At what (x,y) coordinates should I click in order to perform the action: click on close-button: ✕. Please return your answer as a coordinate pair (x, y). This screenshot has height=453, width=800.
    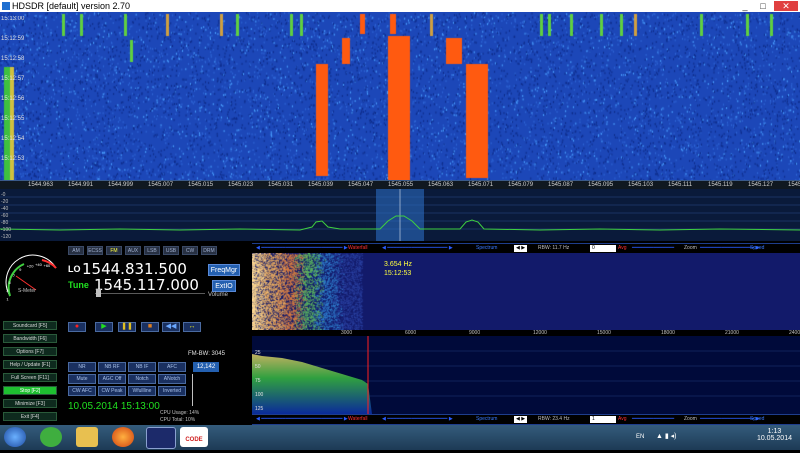
    Looking at the image, I should click on (786, 6).